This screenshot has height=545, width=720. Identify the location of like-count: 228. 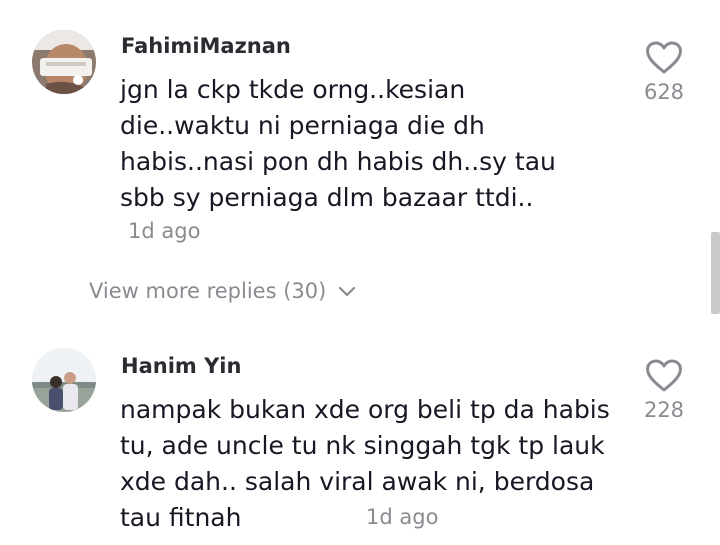
(664, 410).